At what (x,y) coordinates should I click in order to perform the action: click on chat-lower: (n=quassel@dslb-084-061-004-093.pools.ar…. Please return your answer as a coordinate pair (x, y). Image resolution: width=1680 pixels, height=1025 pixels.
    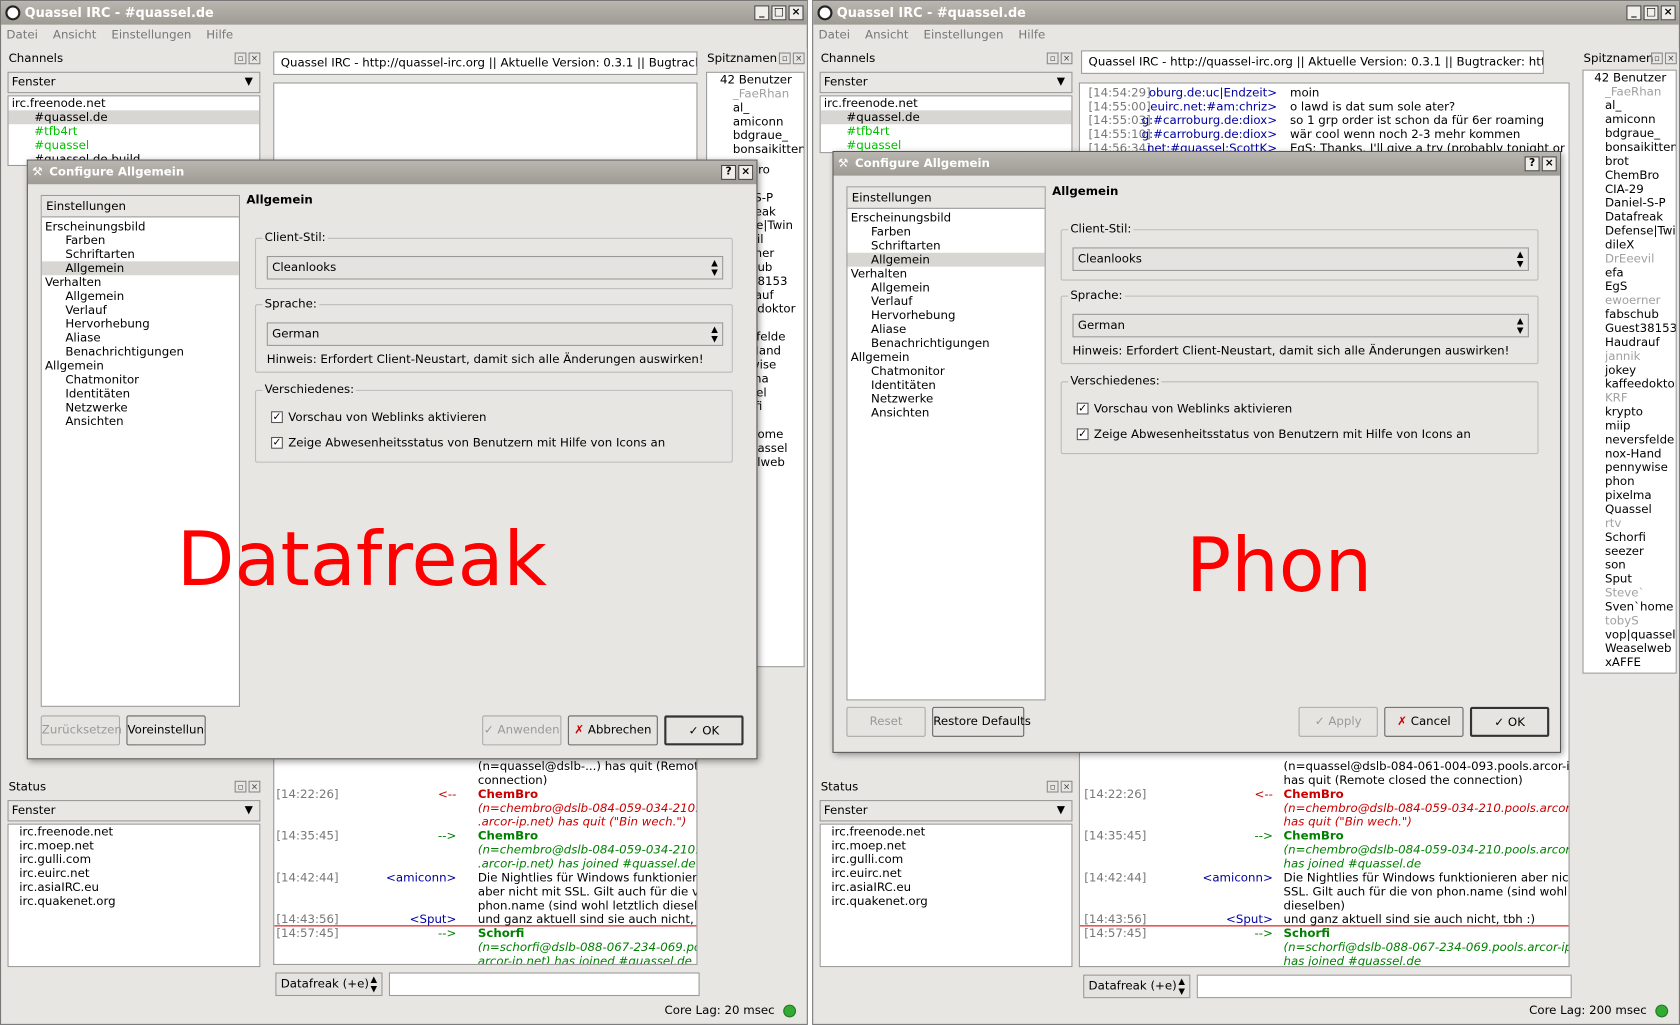
    Looking at the image, I should click on (1324, 861).